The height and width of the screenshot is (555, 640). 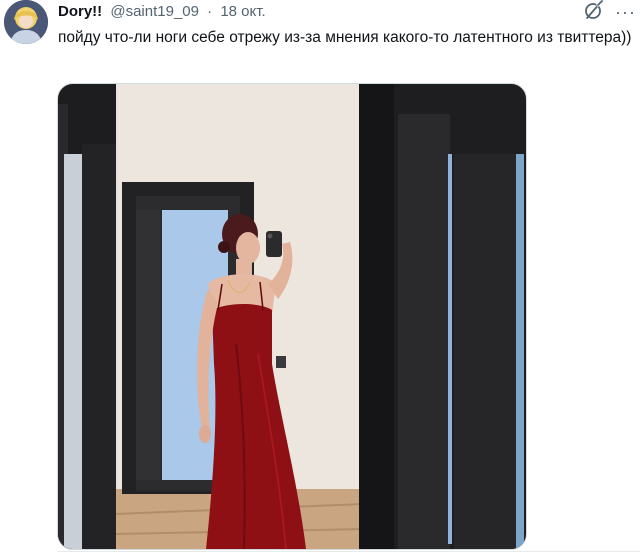 I want to click on divider, so click(x=349, y=551).